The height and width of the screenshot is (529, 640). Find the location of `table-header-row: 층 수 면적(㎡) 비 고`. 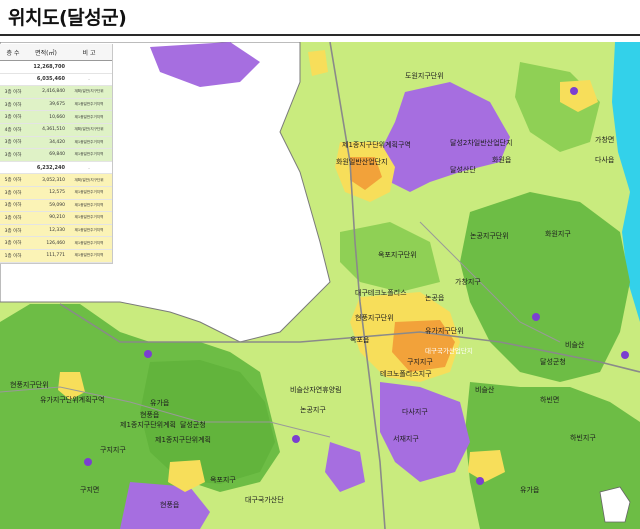

table-header-row: 층 수 면적(㎡) 비 고 is located at coordinates (56, 52).